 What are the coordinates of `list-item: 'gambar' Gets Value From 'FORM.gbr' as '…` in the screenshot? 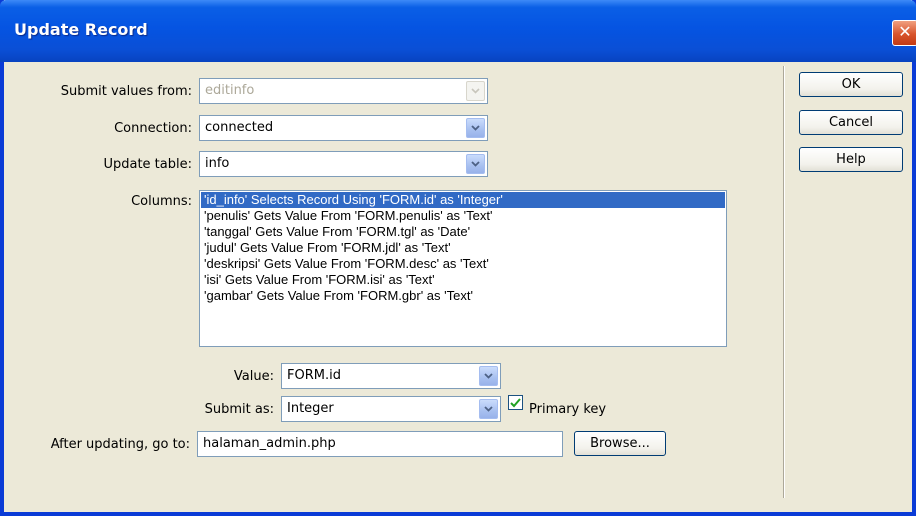 It's located at (463, 296).